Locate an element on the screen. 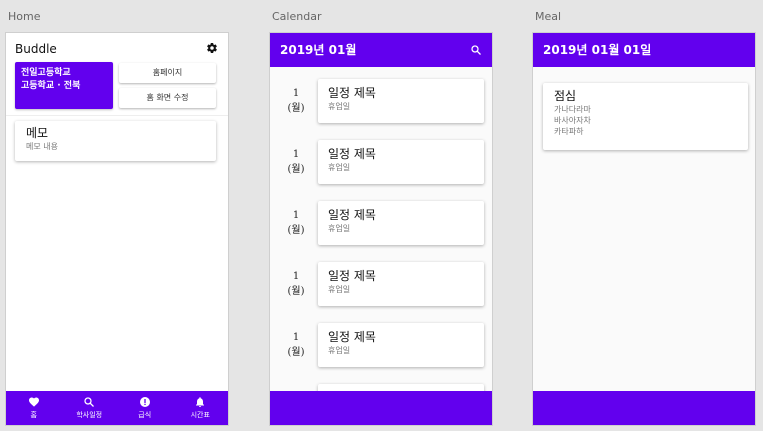 The width and height of the screenshot is (763, 431). nav-label-timetable: 시간표 is located at coordinates (200, 415).